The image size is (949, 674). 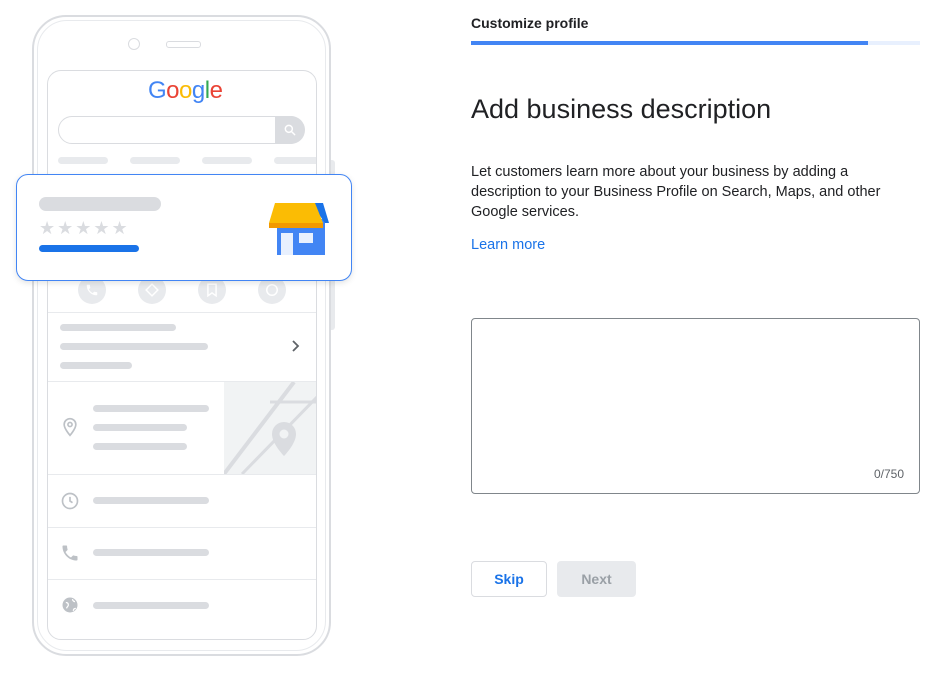 What do you see at coordinates (181, 129) in the screenshot?
I see `illustration-searchbar` at bounding box center [181, 129].